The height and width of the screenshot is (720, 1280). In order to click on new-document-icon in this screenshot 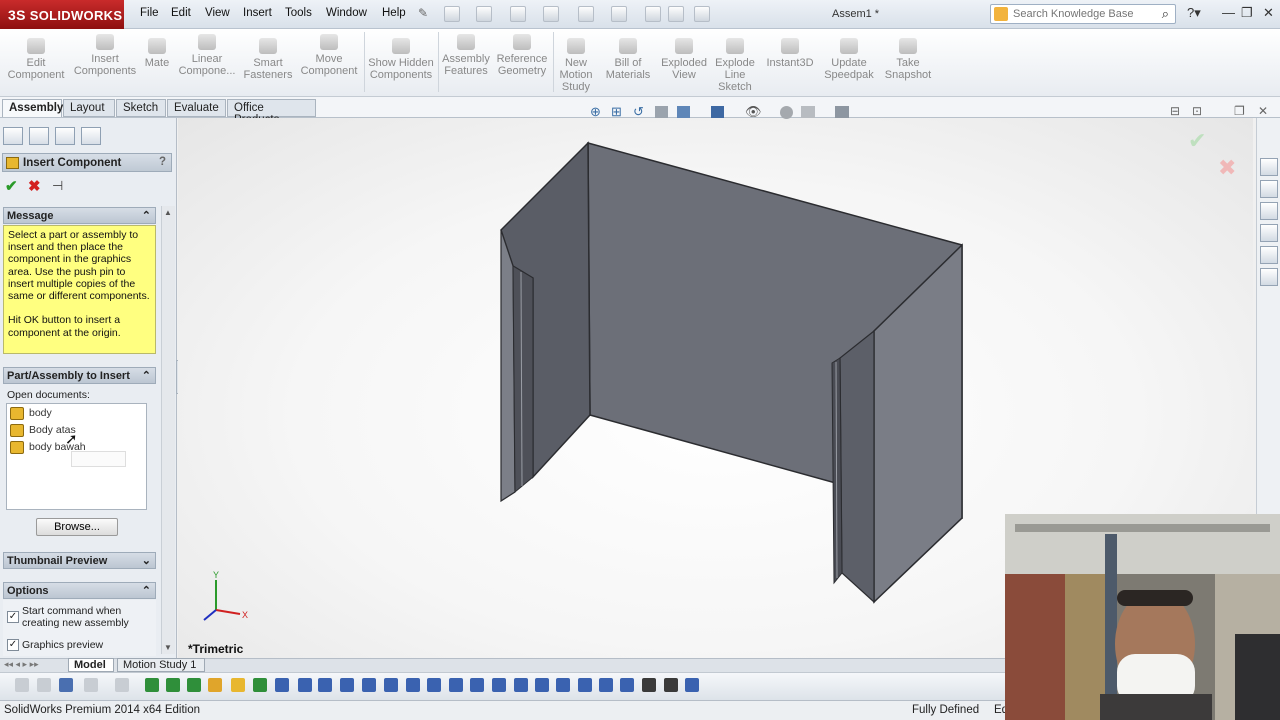, I will do `click(452, 14)`.